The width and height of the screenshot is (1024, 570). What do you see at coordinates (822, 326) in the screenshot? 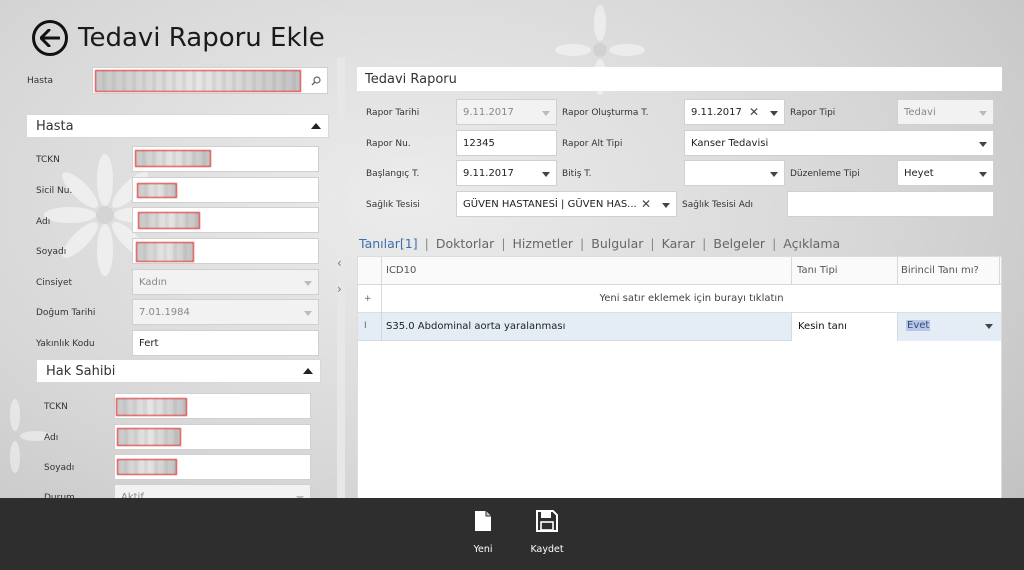
I see `cell-tani-tipi: Kesin tanı` at bounding box center [822, 326].